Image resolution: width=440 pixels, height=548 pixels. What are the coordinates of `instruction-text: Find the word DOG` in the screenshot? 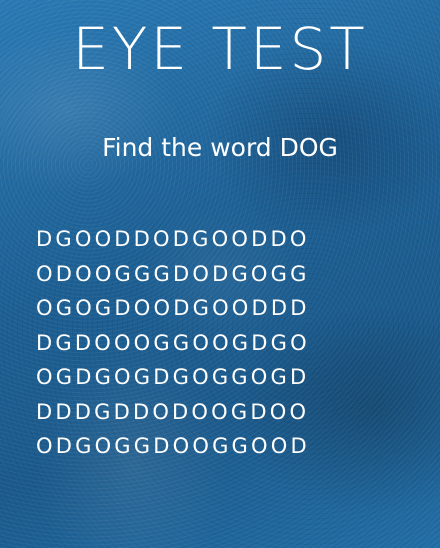 It's located at (220, 147).